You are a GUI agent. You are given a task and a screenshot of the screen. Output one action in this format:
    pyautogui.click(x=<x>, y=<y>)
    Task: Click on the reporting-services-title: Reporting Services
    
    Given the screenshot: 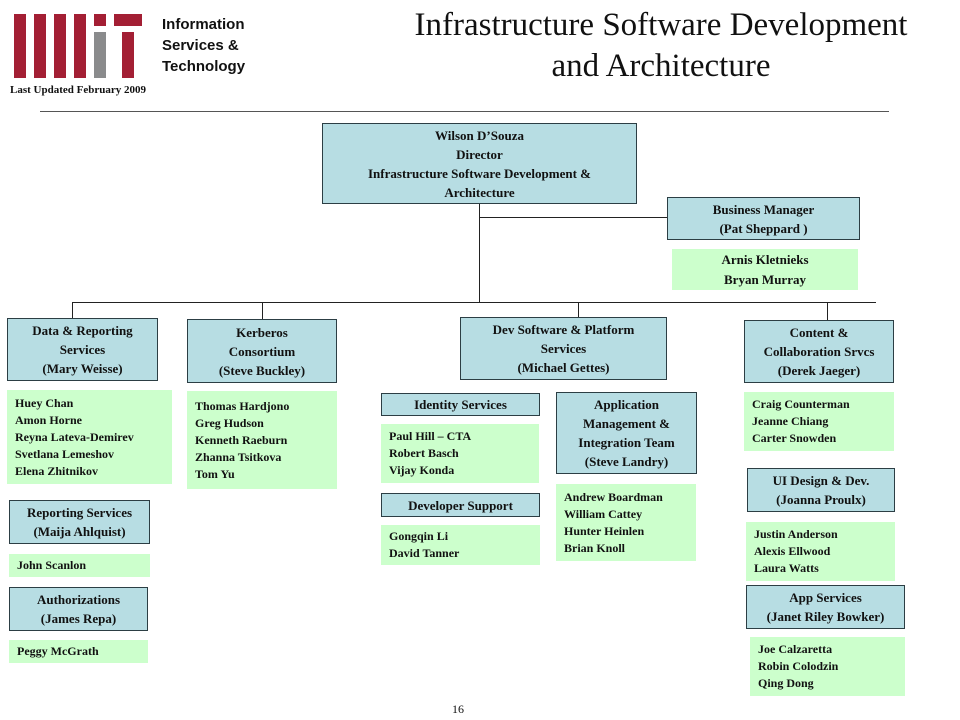 What is the action you would take?
    pyautogui.click(x=79, y=512)
    